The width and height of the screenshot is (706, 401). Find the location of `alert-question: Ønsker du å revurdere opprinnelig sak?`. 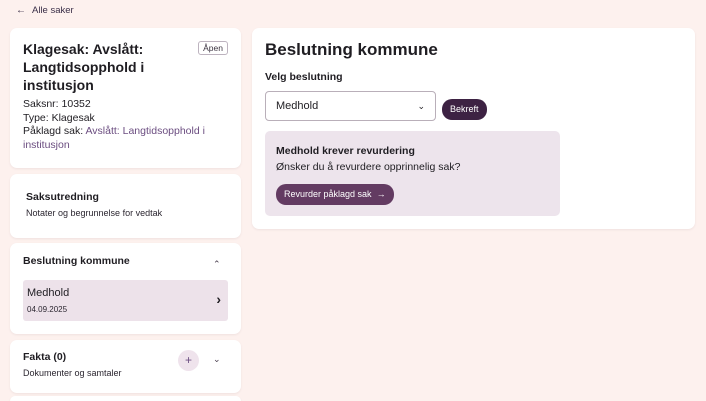

alert-question: Ønsker du å revurdere opprinnelig sak? is located at coordinates (368, 167).